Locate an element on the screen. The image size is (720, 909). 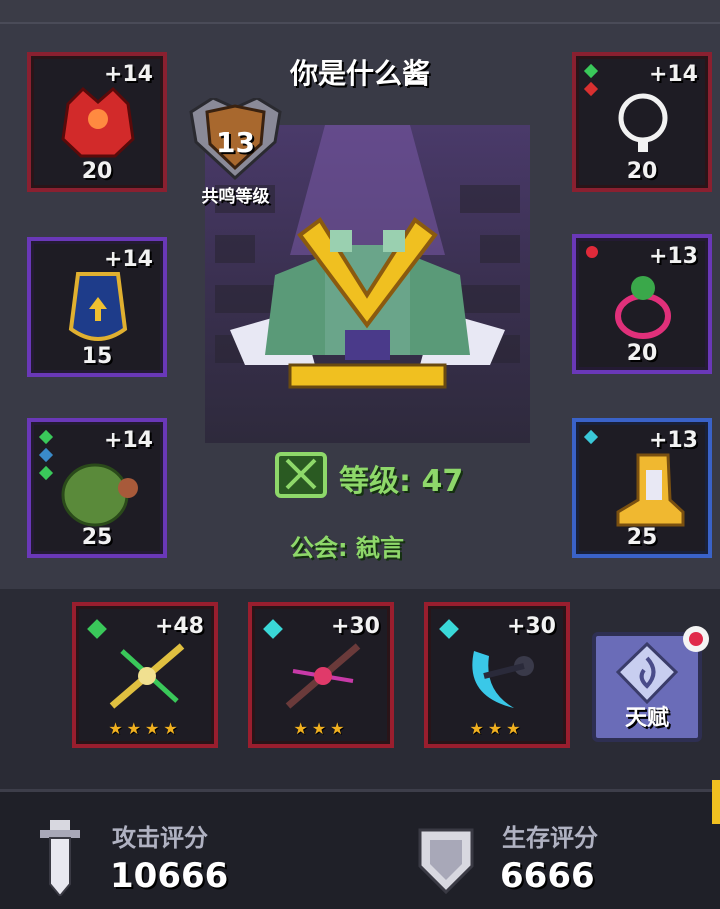
shield-icon is located at coordinates (446, 861).